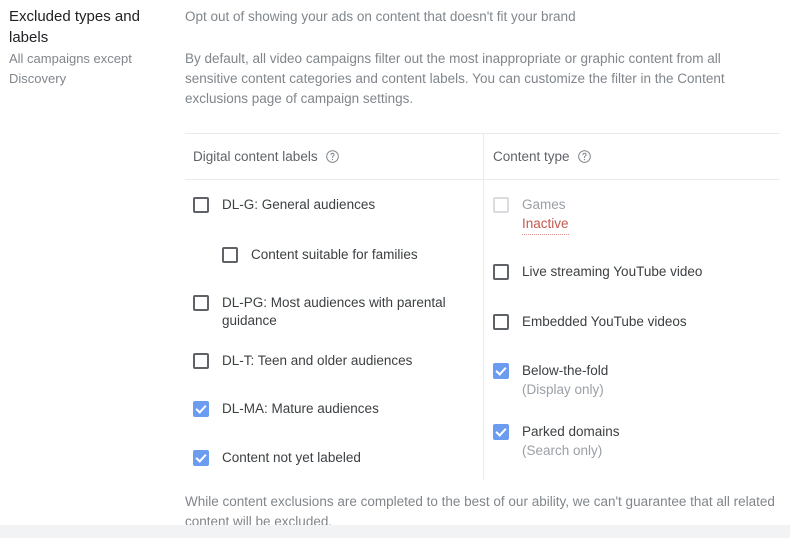 This screenshot has width=790, height=538. Describe the element at coordinates (501, 322) in the screenshot. I see `checkbox-embedded-youtube-videos` at that location.